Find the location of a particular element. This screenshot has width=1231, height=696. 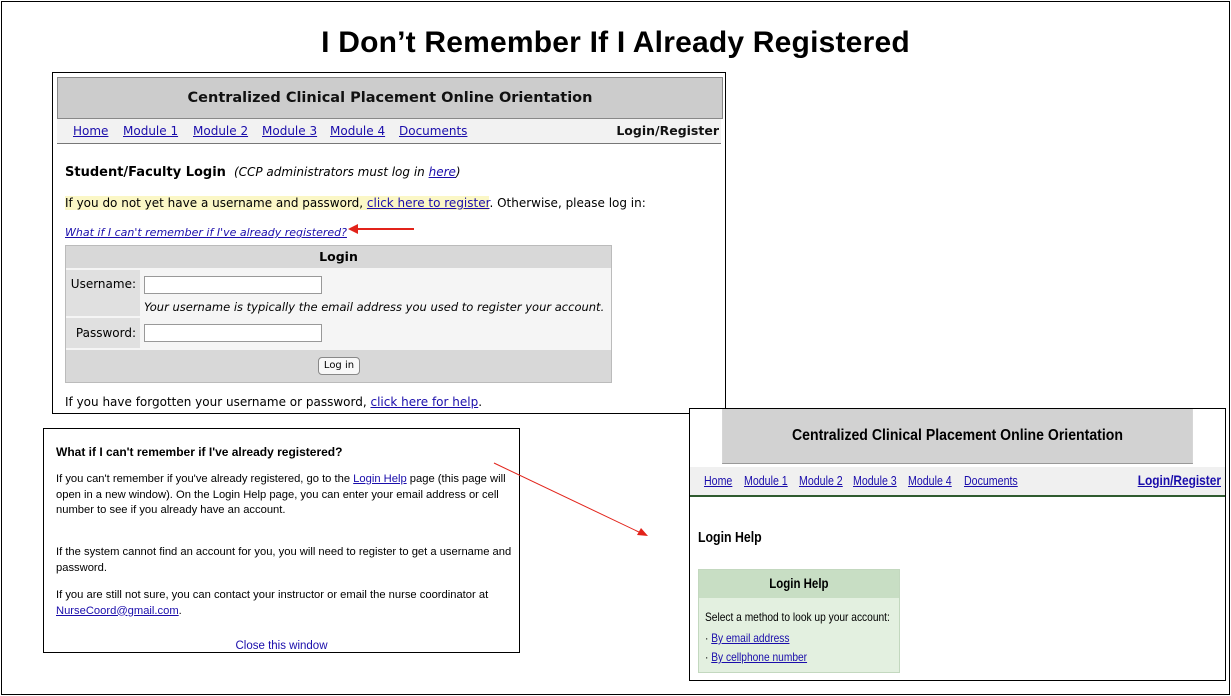

help-nav-module-3: Module 3 is located at coordinates (875, 481).